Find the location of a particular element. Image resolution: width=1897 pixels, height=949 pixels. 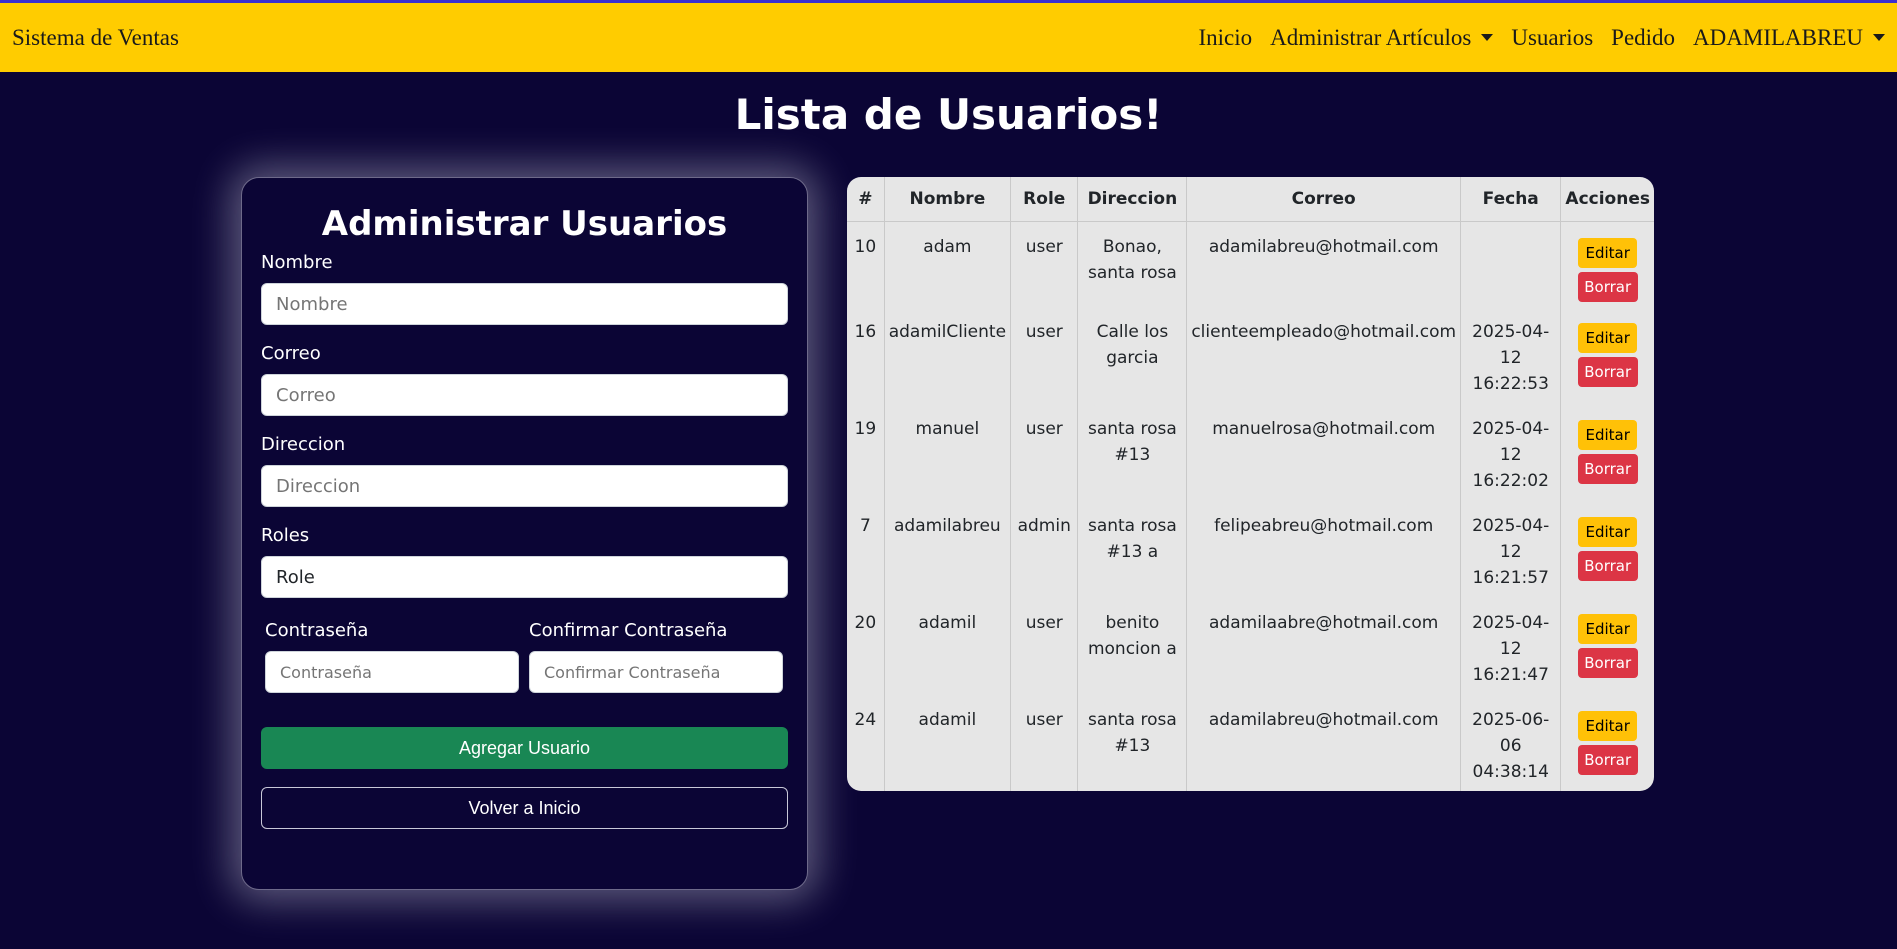

roles-select-value: Role is located at coordinates (295, 577).